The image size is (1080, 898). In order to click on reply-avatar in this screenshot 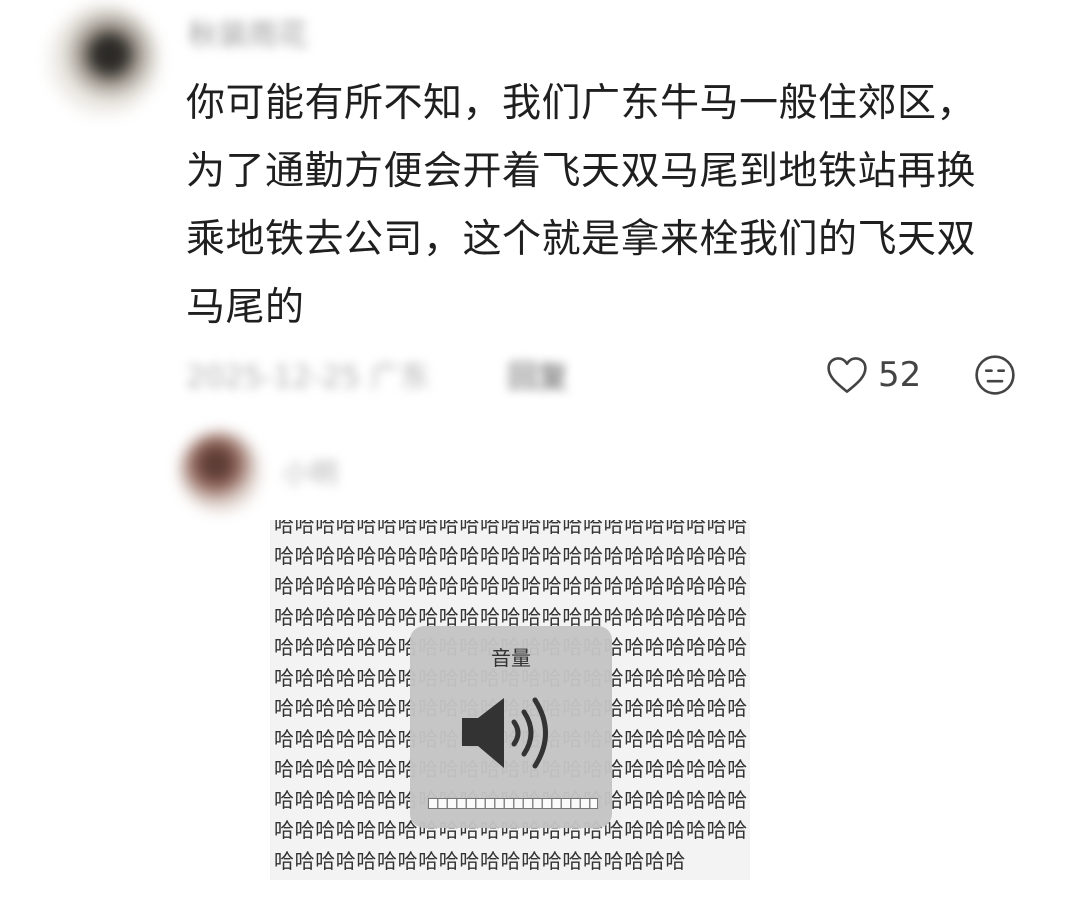, I will do `click(220, 472)`.